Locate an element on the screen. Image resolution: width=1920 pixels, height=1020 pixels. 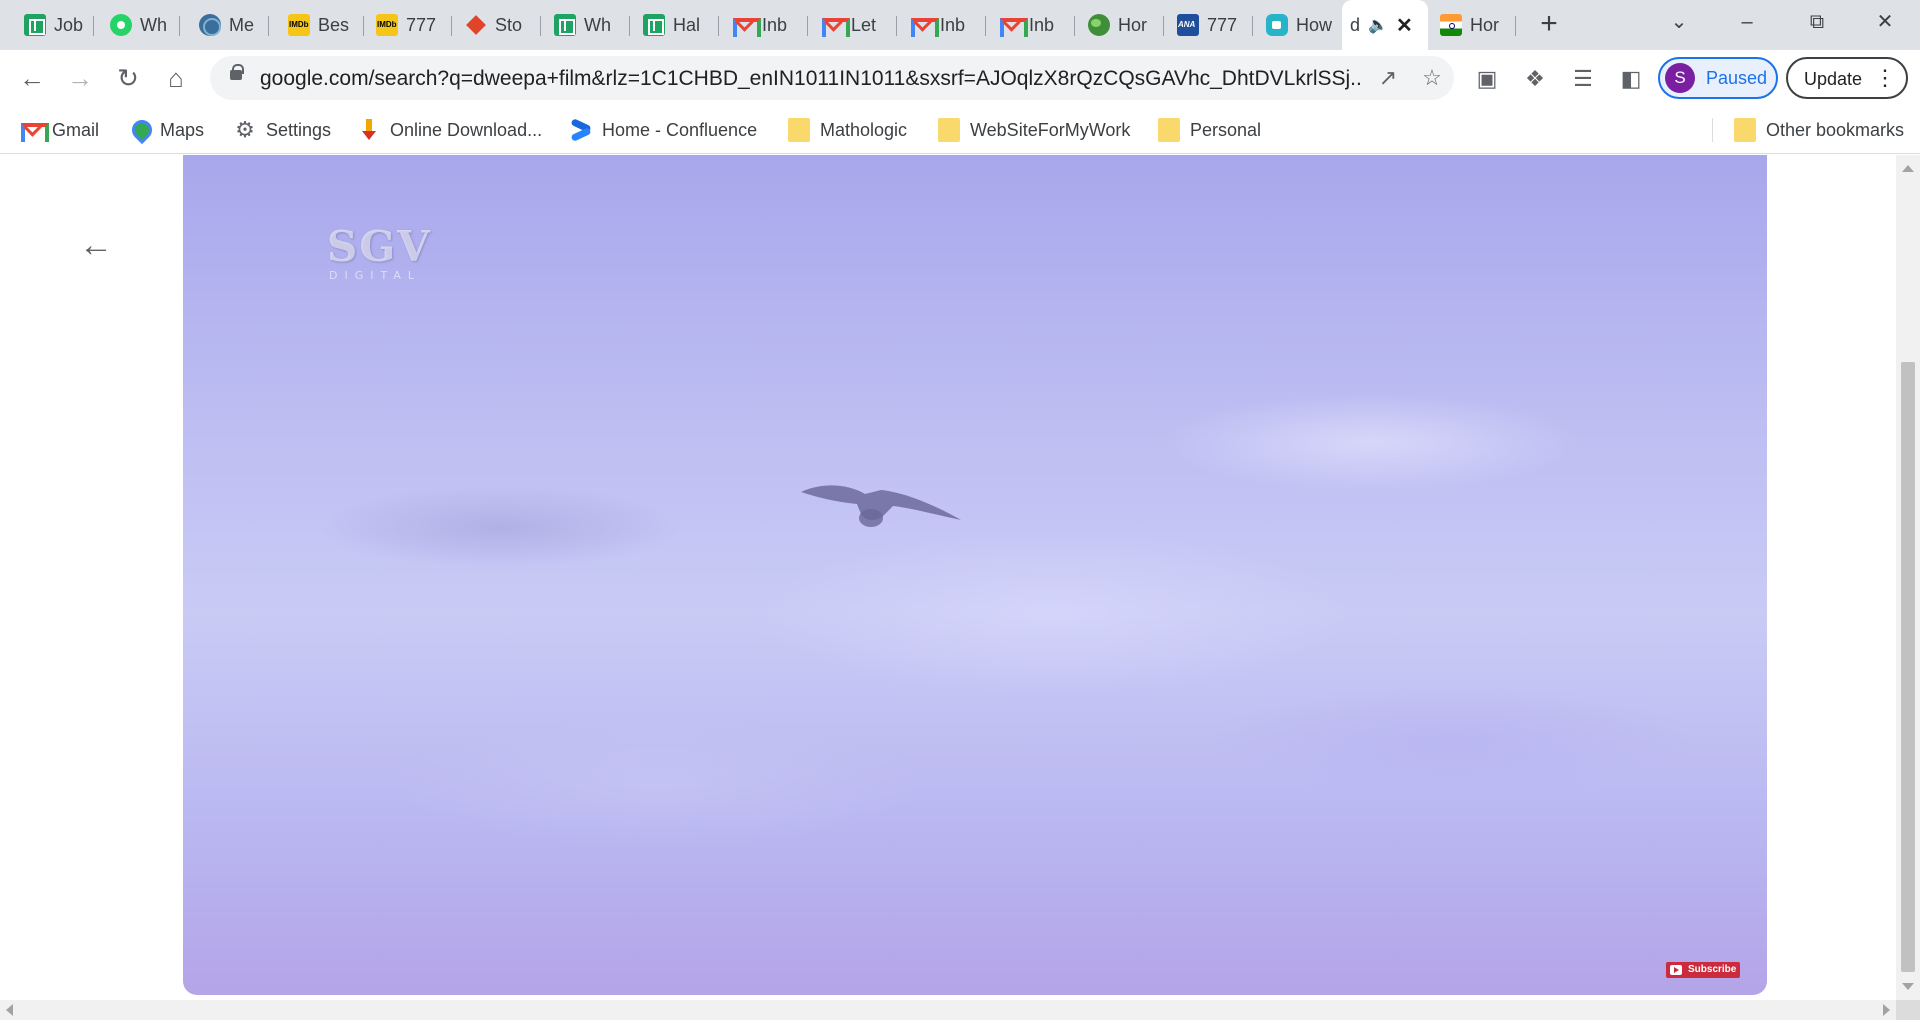
tab-india-hor: Hor is located at coordinates (1473, 25).